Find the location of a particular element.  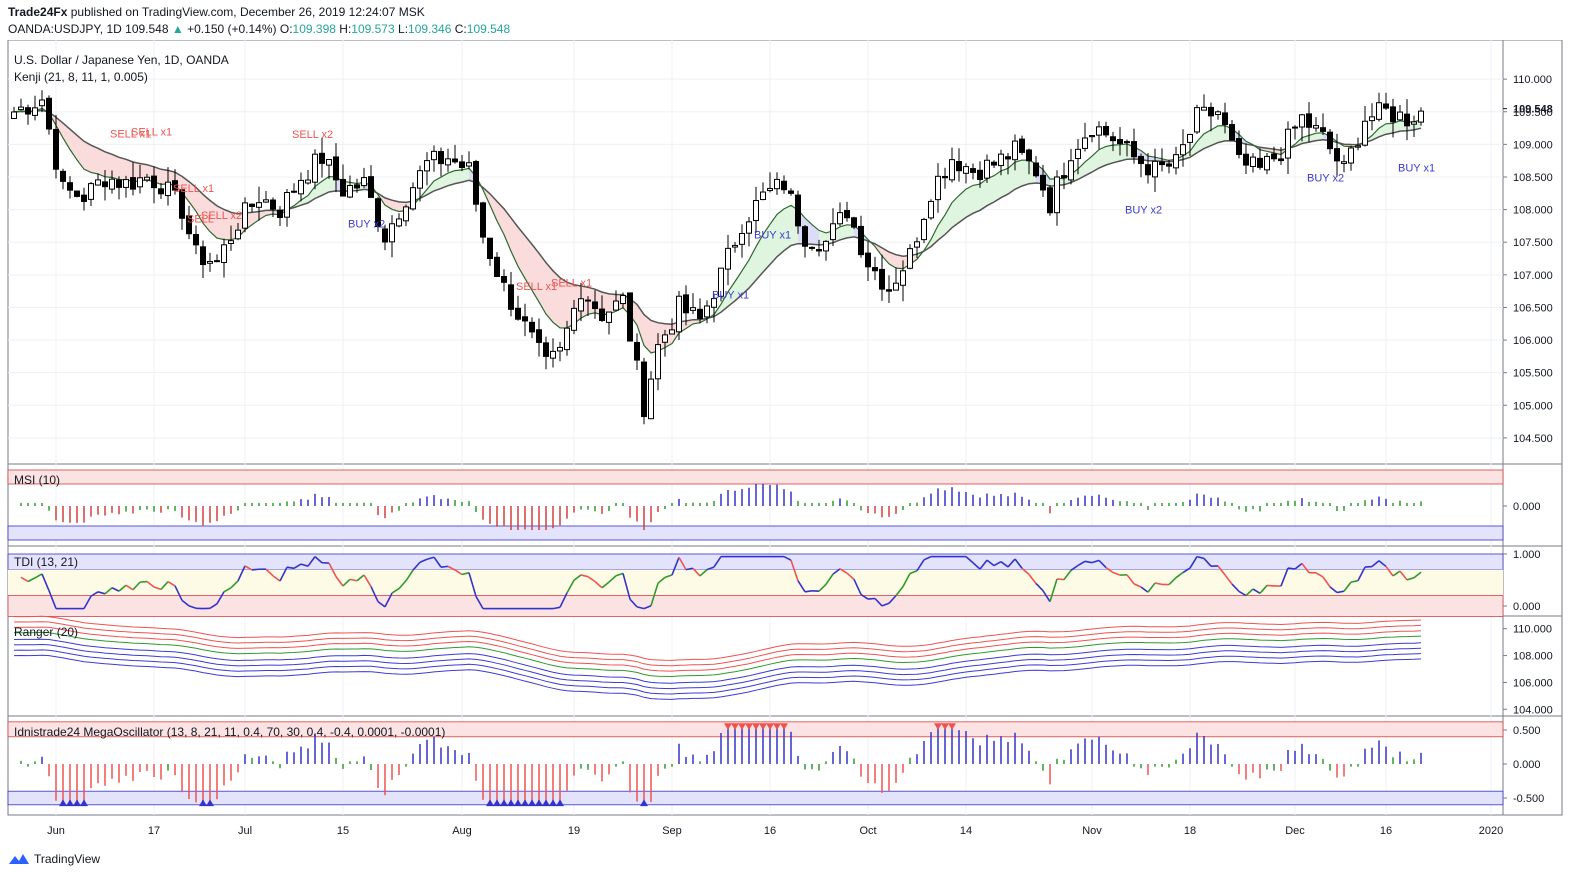

time-tick-label: Sep is located at coordinates (672, 831).